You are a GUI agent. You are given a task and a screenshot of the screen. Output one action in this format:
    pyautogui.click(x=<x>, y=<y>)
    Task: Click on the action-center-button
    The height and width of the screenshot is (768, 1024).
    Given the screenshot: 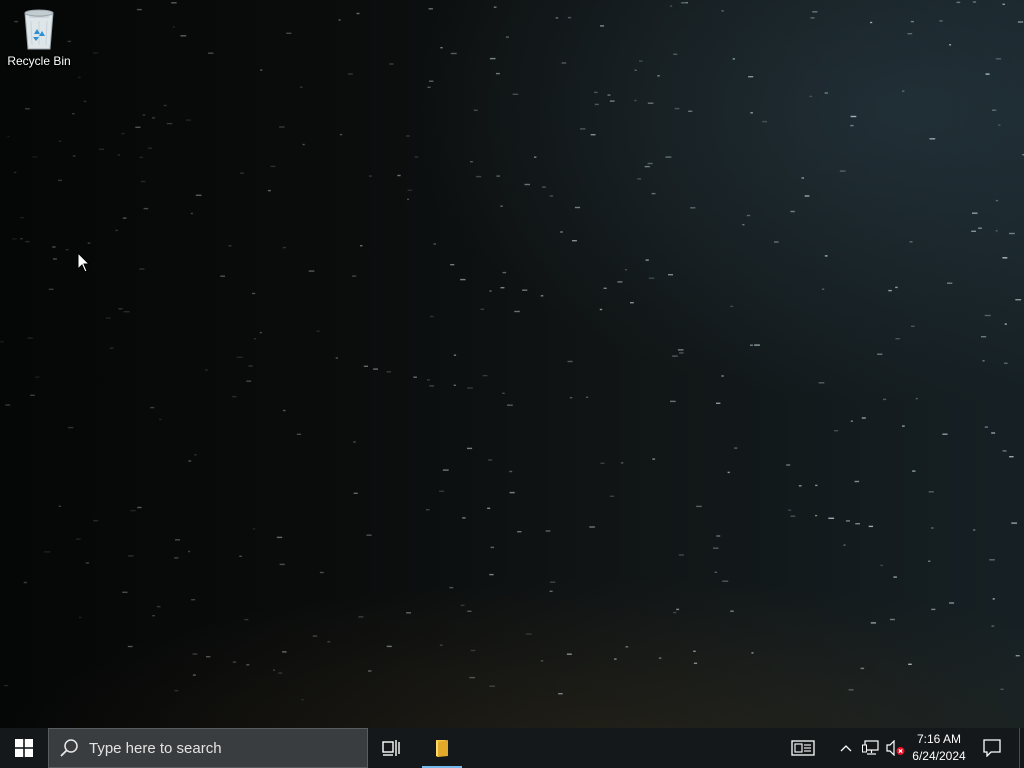 What is the action you would take?
    pyautogui.click(x=992, y=748)
    